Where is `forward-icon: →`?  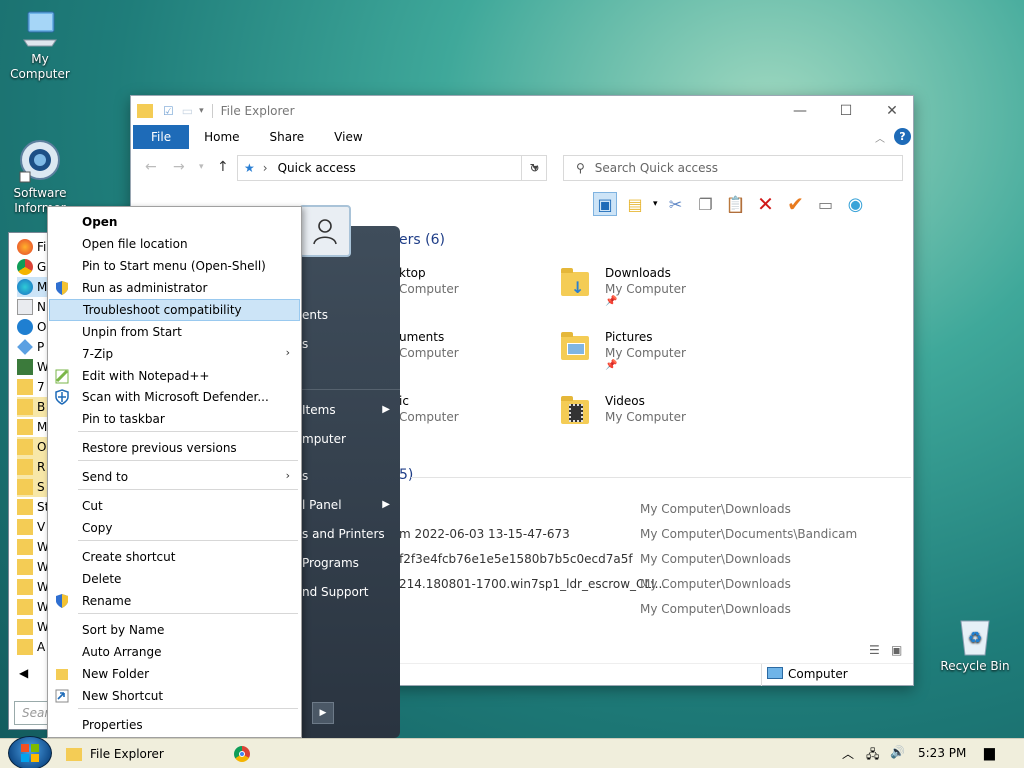 forward-icon: → is located at coordinates (179, 167).